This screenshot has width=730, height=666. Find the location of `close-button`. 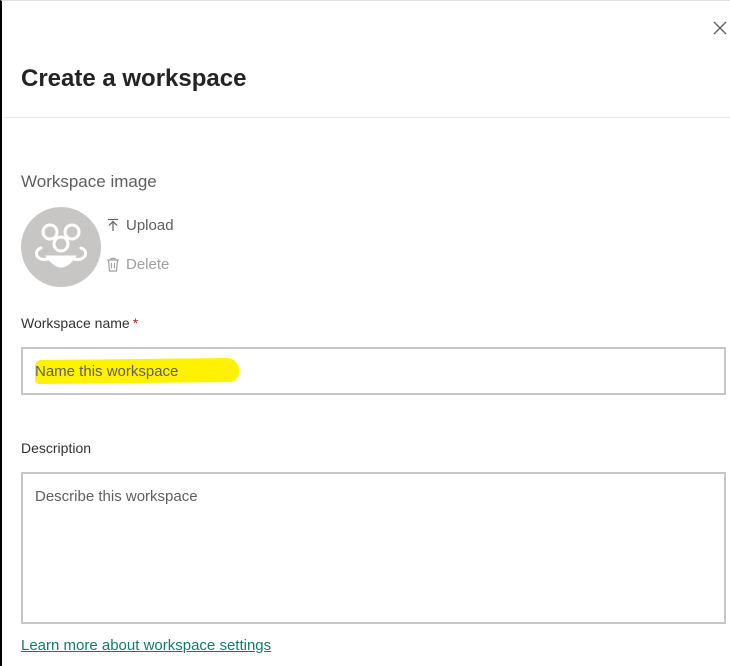

close-button is located at coordinates (720, 28).